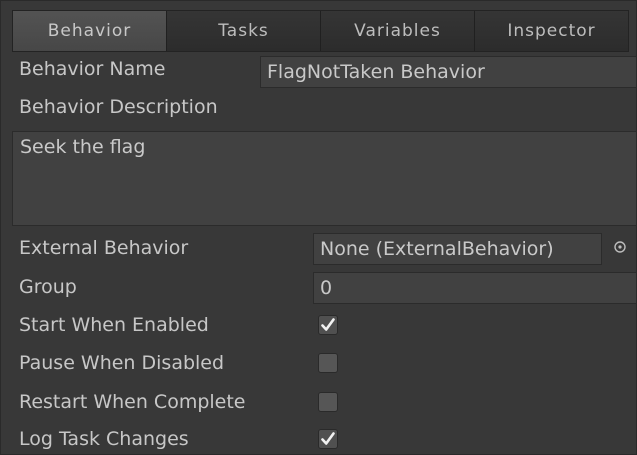  What do you see at coordinates (48, 287) in the screenshot?
I see `group-label: Group` at bounding box center [48, 287].